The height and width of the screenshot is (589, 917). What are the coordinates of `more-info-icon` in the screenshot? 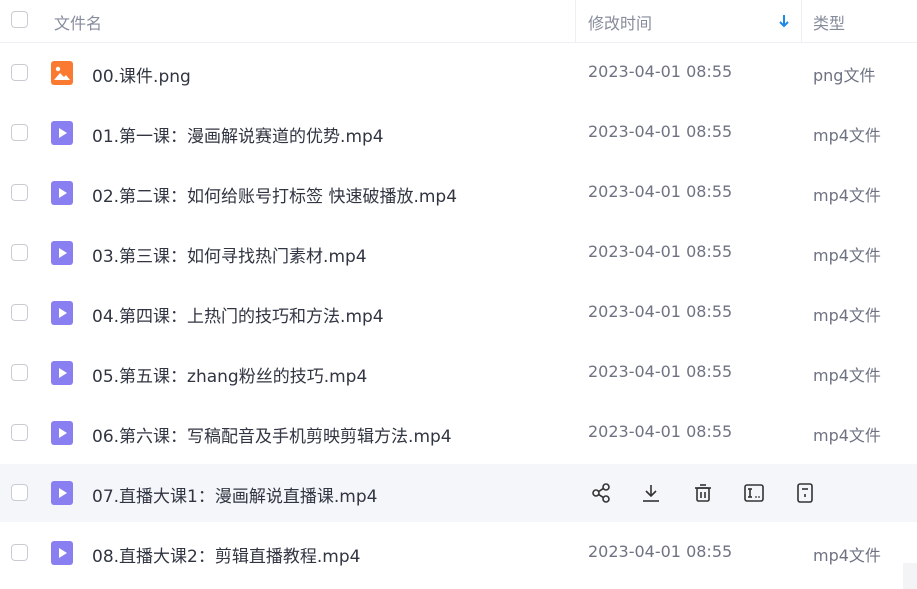 It's located at (805, 493).